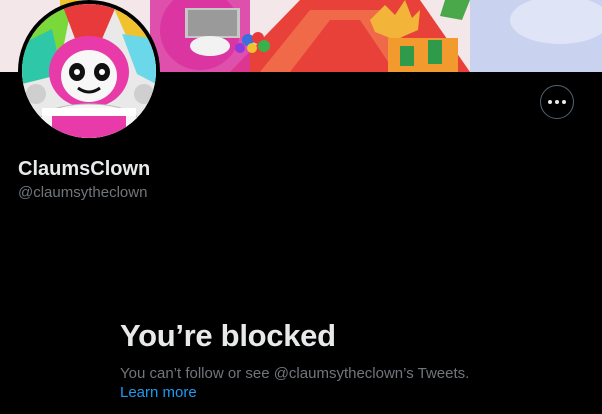 The height and width of the screenshot is (414, 602). I want to click on more-options-button, so click(557, 102).